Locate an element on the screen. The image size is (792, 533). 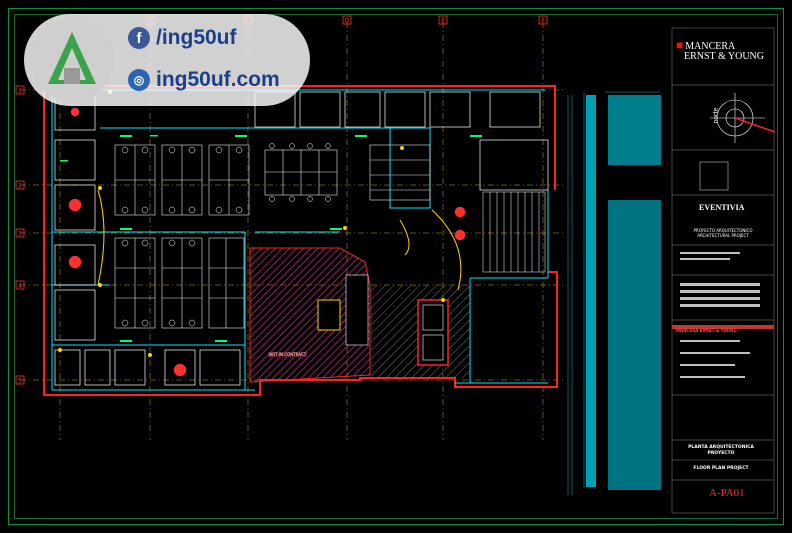
title-block-frame is located at coordinates (723, 270).